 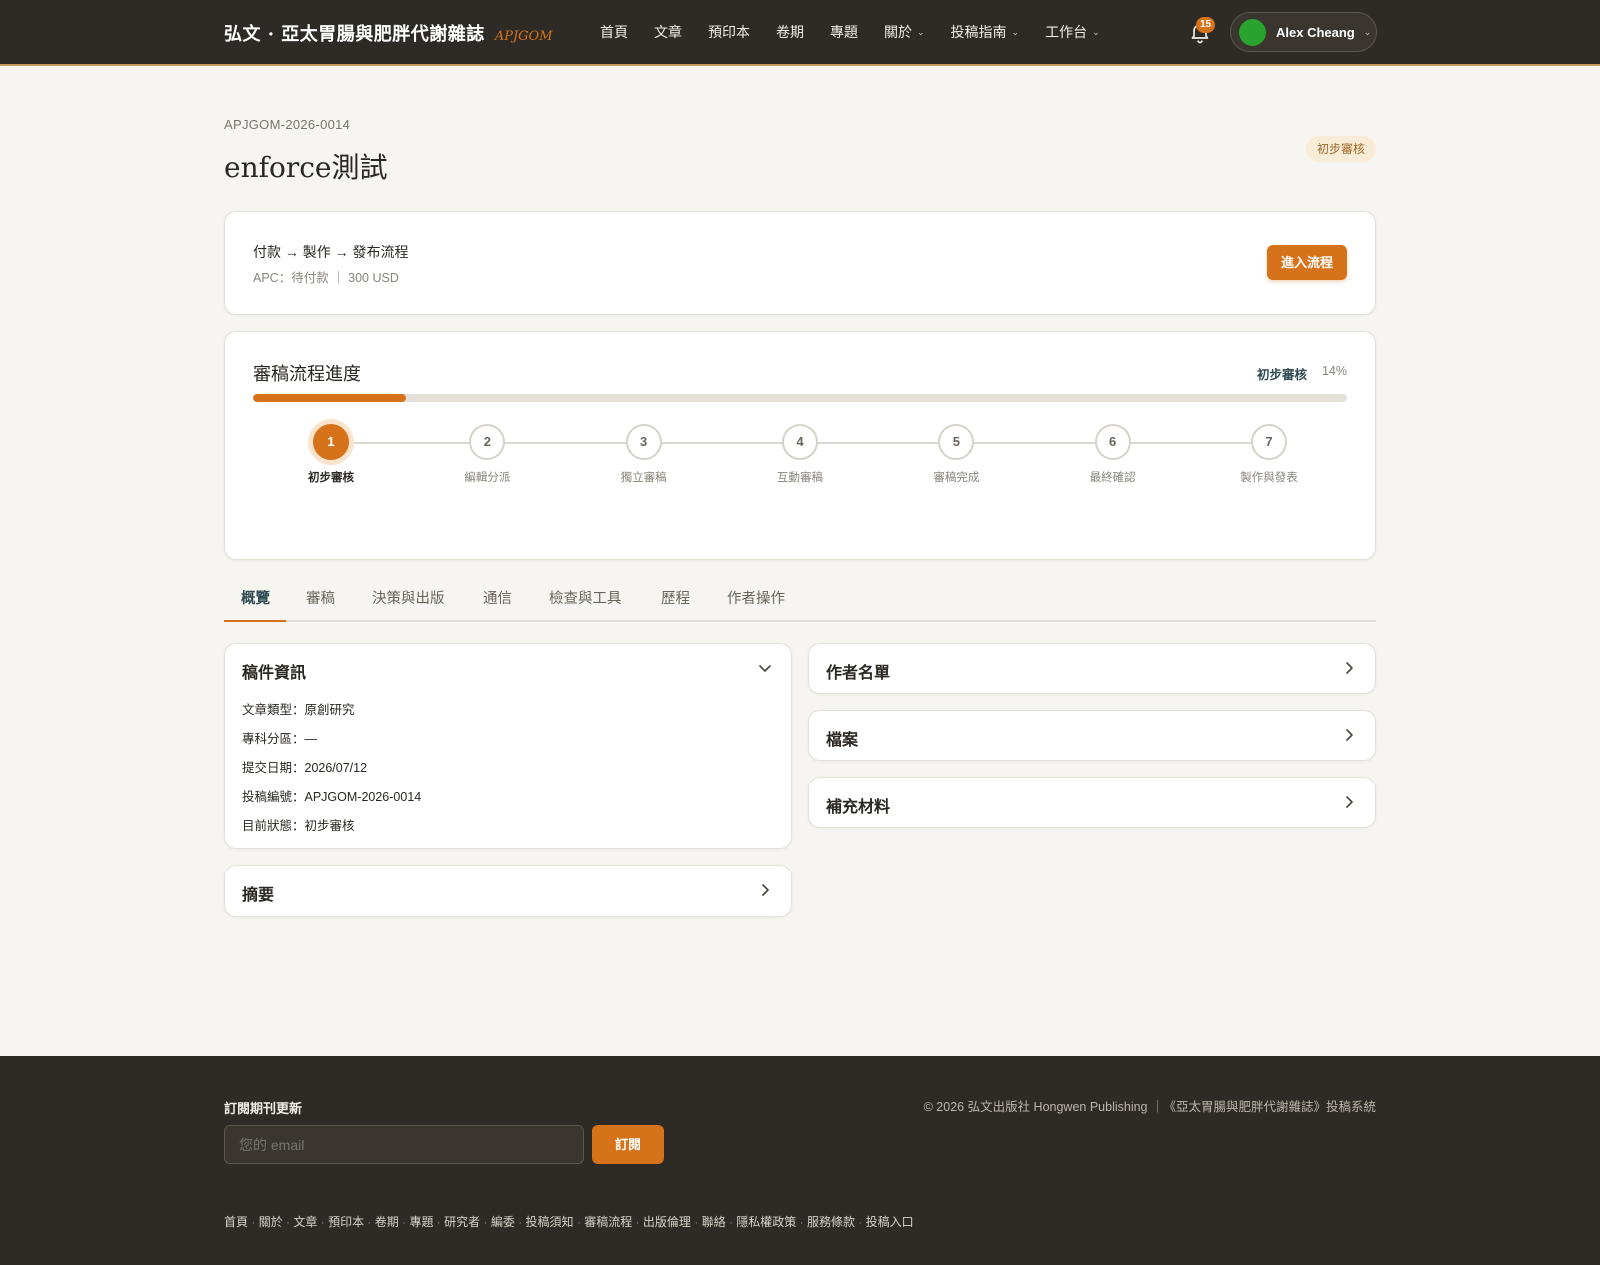 I want to click on panel-title: 作者名單, so click(x=858, y=672).